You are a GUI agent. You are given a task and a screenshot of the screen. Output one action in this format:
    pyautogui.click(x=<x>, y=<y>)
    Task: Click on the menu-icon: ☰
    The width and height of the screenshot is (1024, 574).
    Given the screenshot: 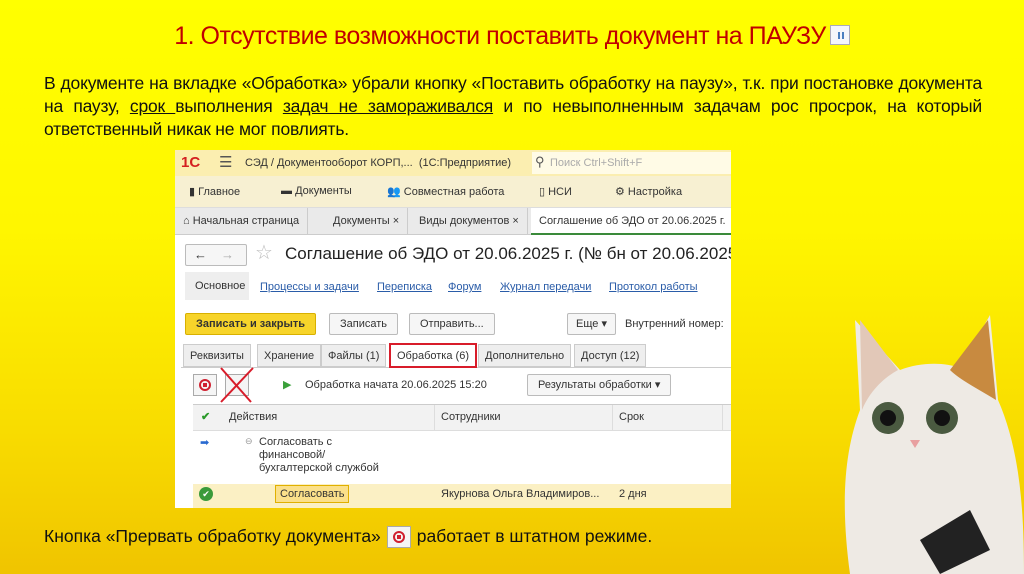 What is the action you would take?
    pyautogui.click(x=225, y=162)
    